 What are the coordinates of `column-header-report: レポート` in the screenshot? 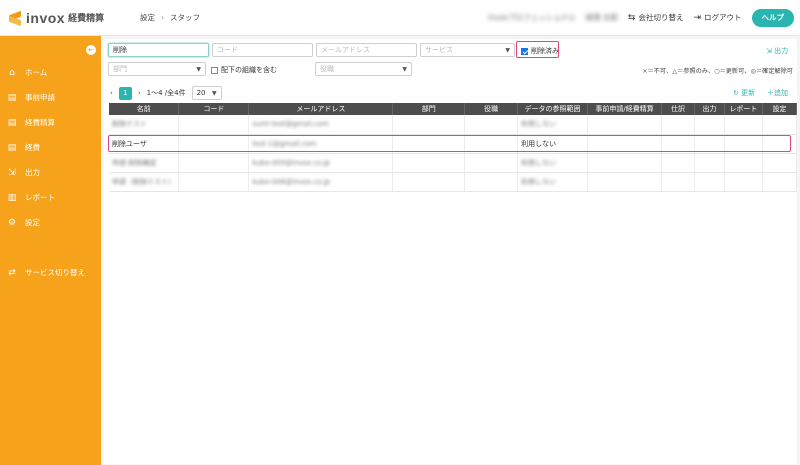 It's located at (743, 109).